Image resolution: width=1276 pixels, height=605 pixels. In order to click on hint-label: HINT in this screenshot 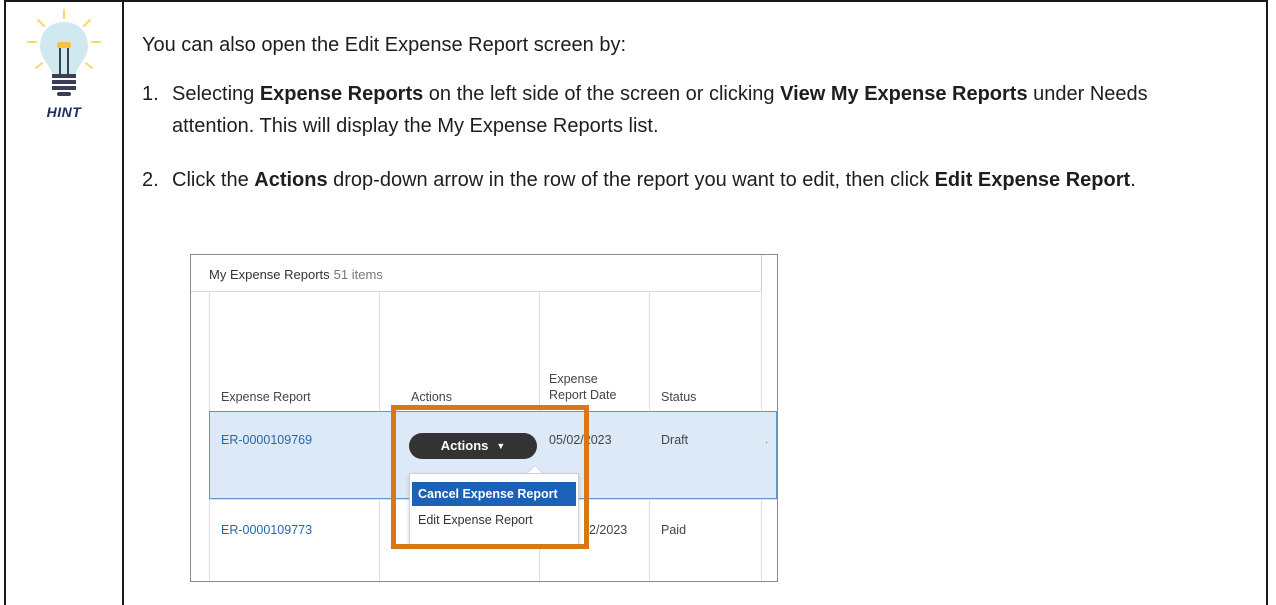, I will do `click(64, 112)`.